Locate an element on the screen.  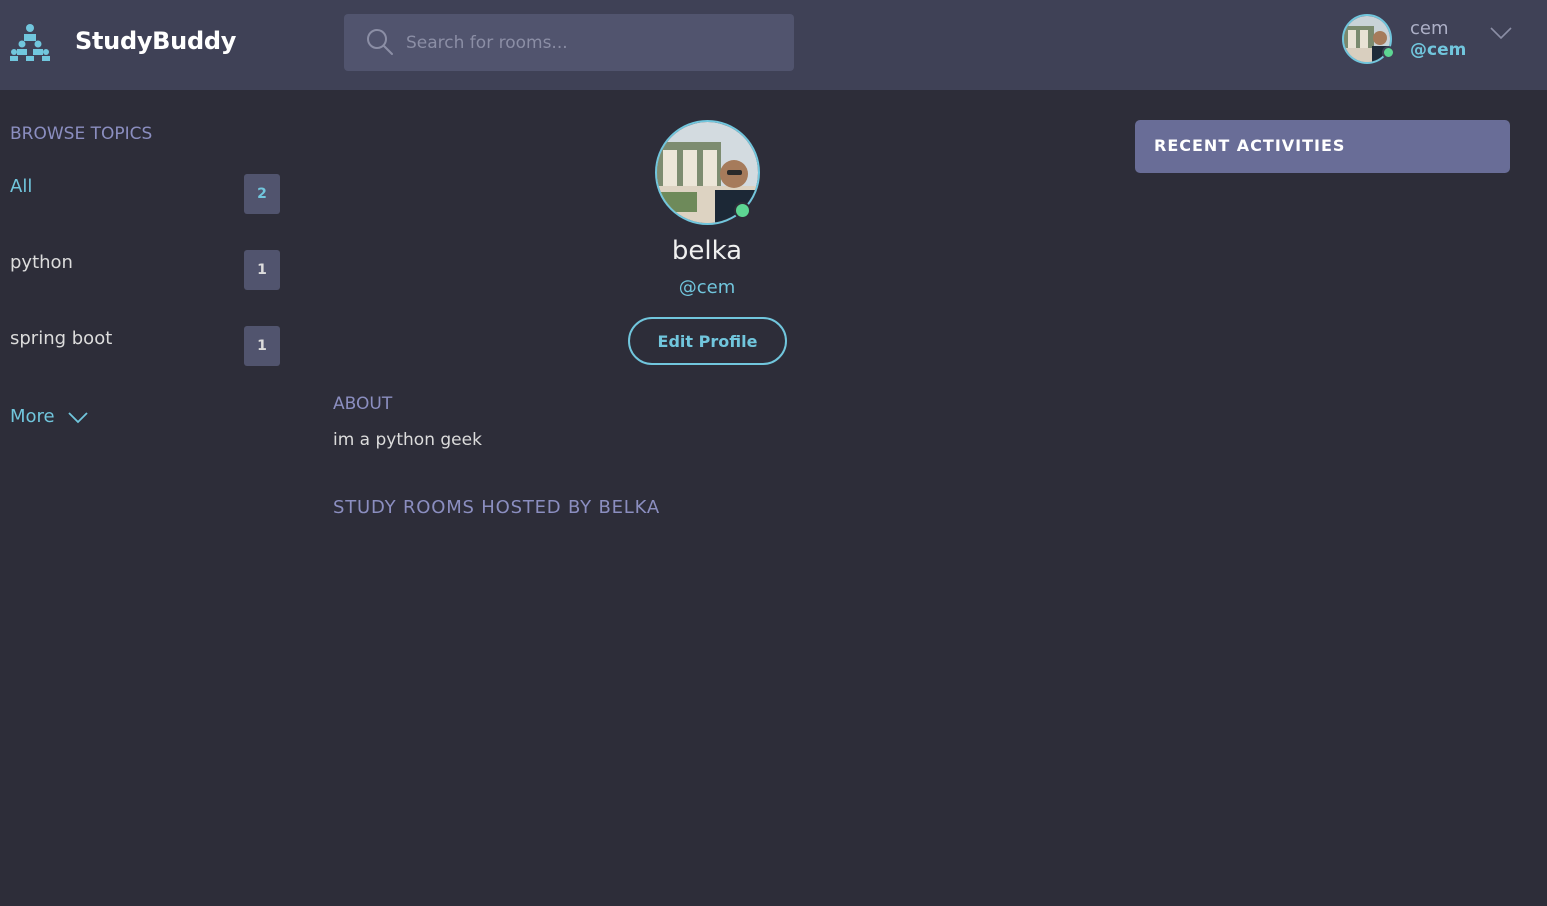
user-name: cem is located at coordinates (1429, 28).